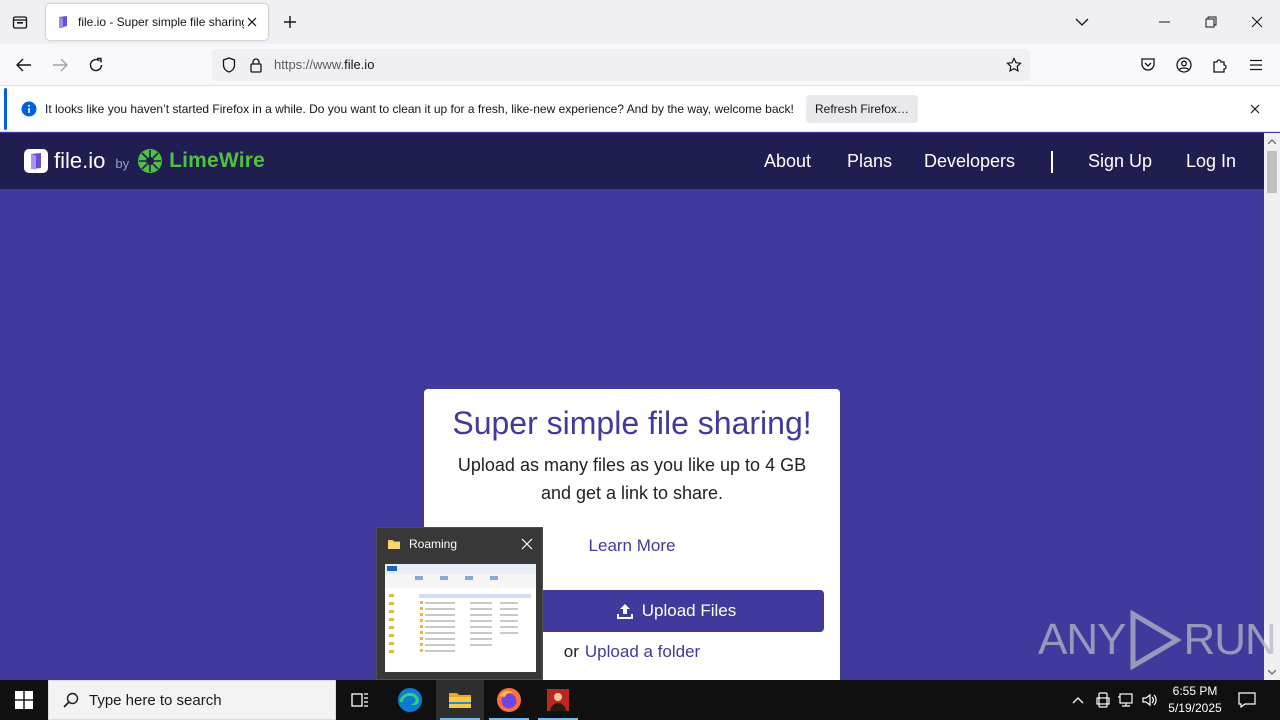 The image size is (1280, 720). Describe the element at coordinates (63, 22) in the screenshot. I see `fileio-favicon-icon` at that location.